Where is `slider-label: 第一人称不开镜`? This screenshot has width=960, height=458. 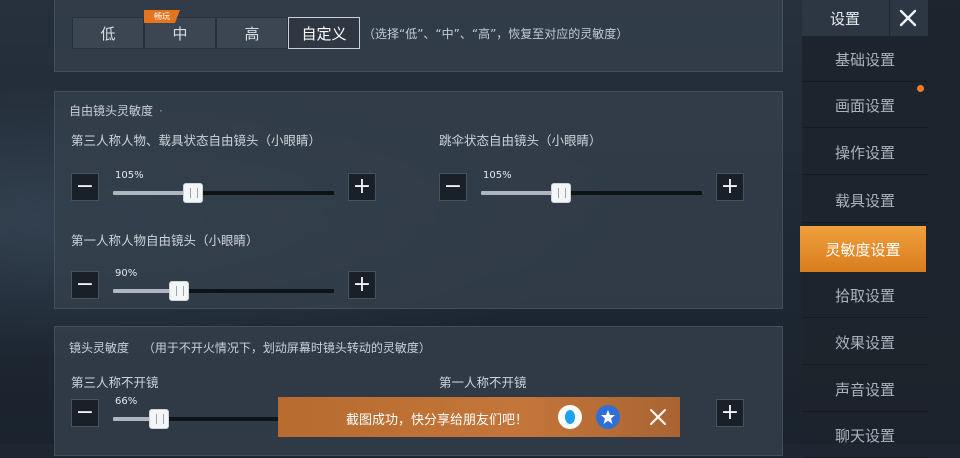
slider-label: 第一人称不开镜 is located at coordinates (483, 382).